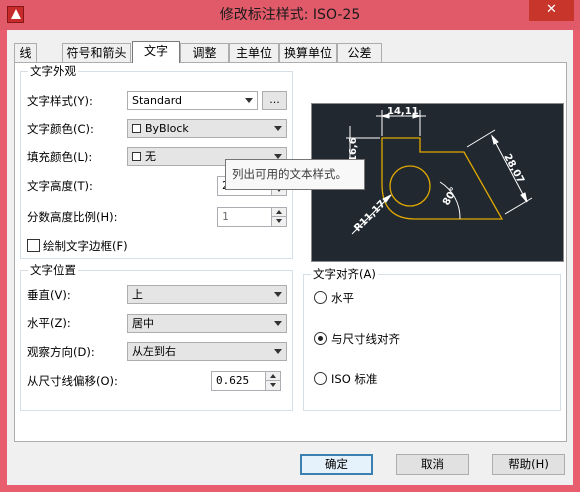 This screenshot has height=492, width=580. Describe the element at coordinates (61, 352) in the screenshot. I see `view-direction-label: 观察方向(D):` at that location.